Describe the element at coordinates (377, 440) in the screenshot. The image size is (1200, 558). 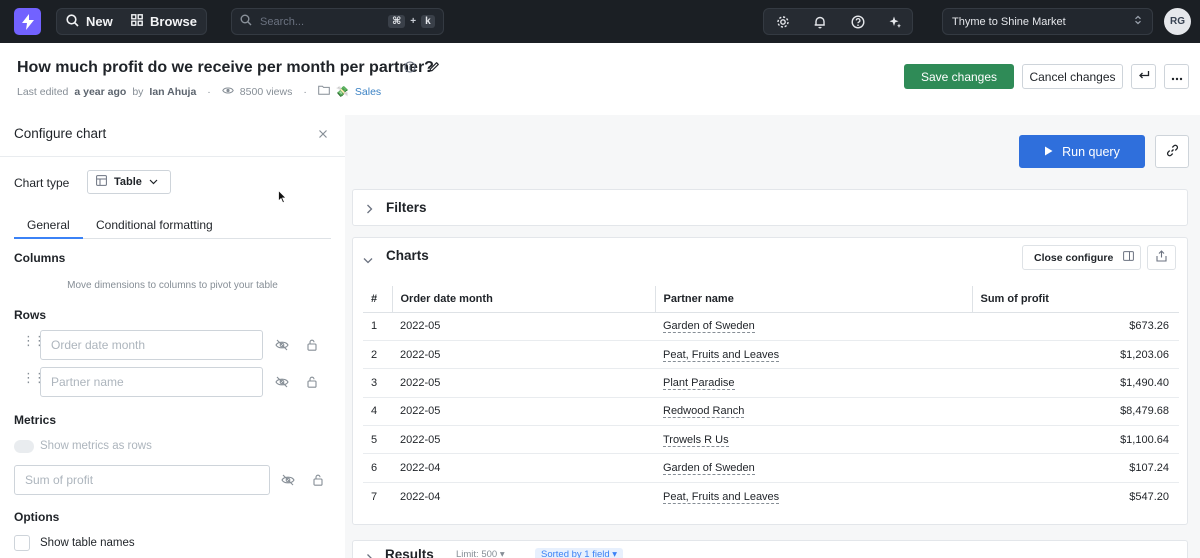
I see `row-index-cell: 5` at that location.